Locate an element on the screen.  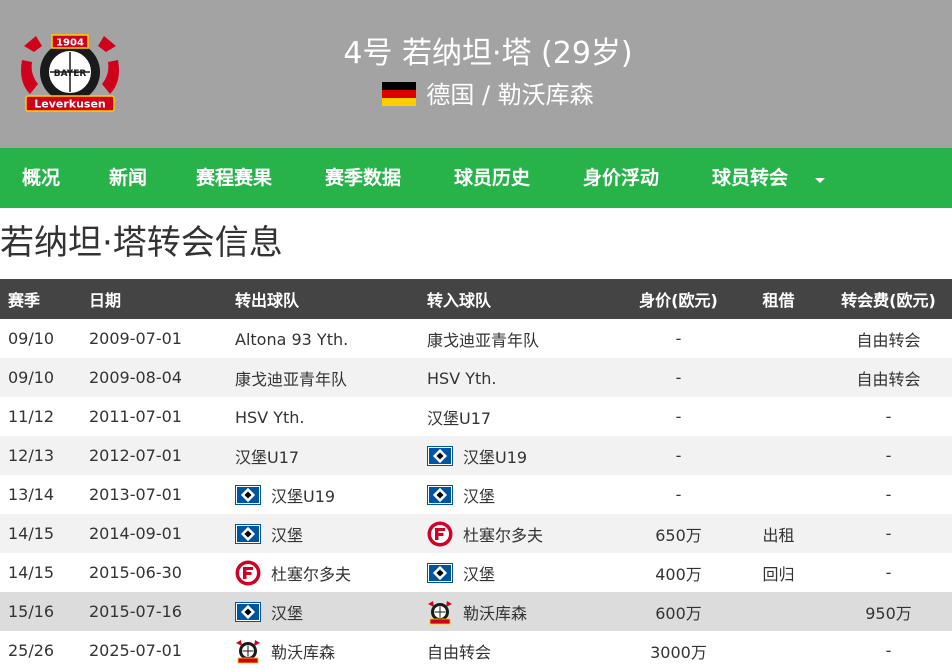
column-header-from-team: 转出球队 is located at coordinates (267, 300).